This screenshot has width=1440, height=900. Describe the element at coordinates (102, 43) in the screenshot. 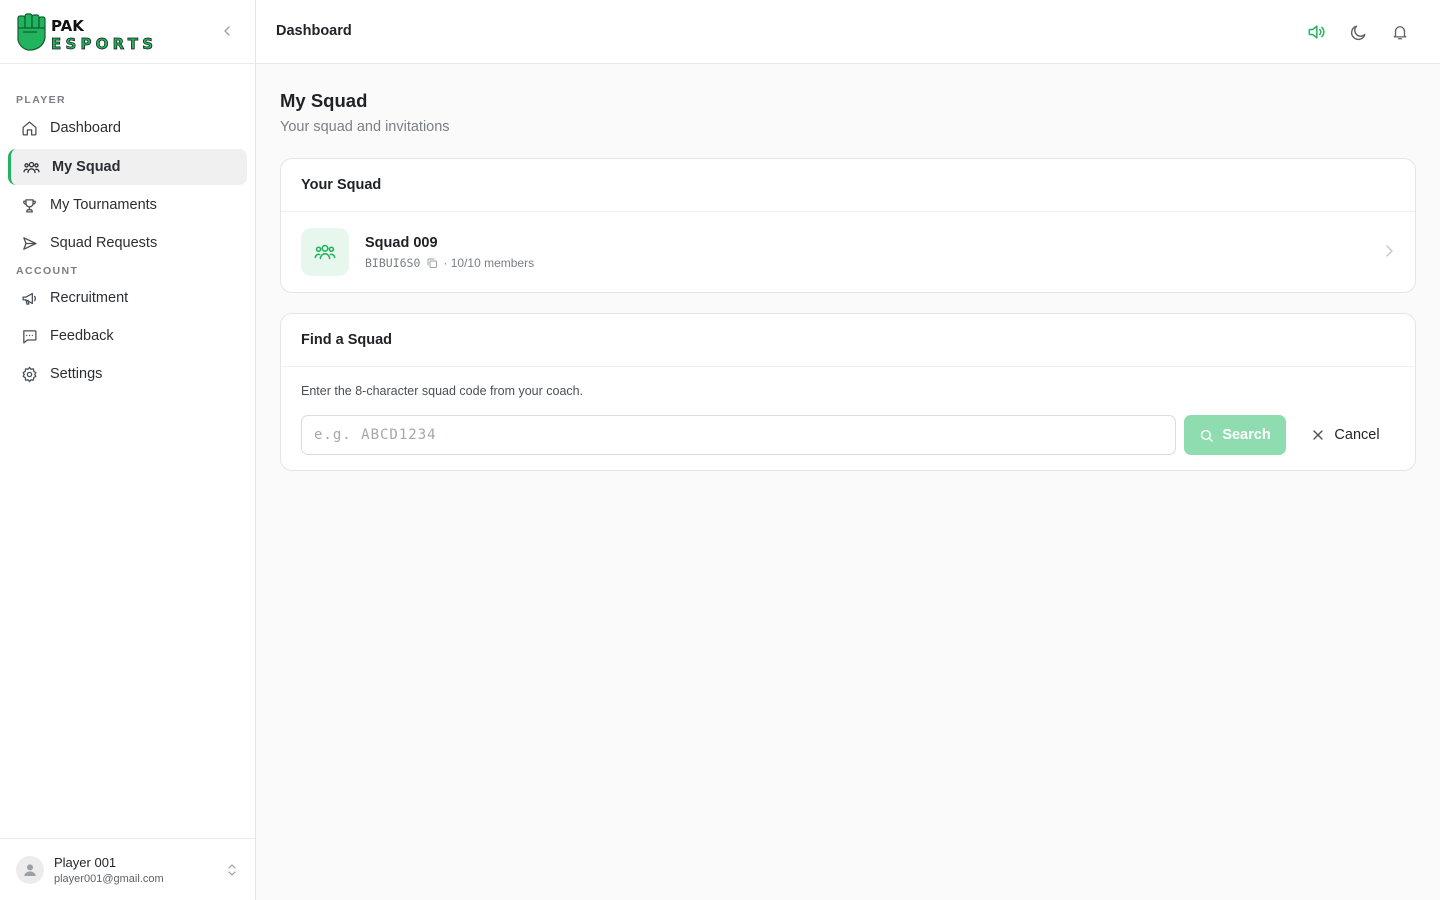

I see `svg-text: ESPORTS` at that location.